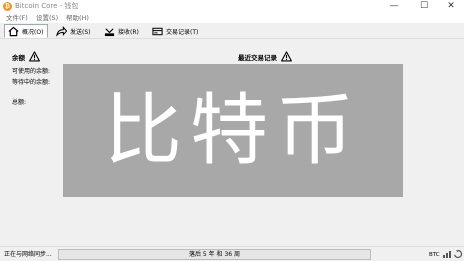 This screenshot has width=464, height=261. What do you see at coordinates (80, 32) in the screenshot?
I see `tab-send-label: 发送(S)` at bounding box center [80, 32].